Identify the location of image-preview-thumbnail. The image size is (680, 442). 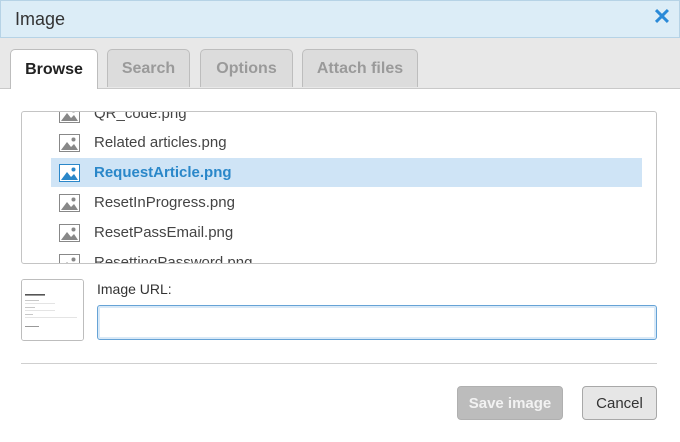
(52, 310).